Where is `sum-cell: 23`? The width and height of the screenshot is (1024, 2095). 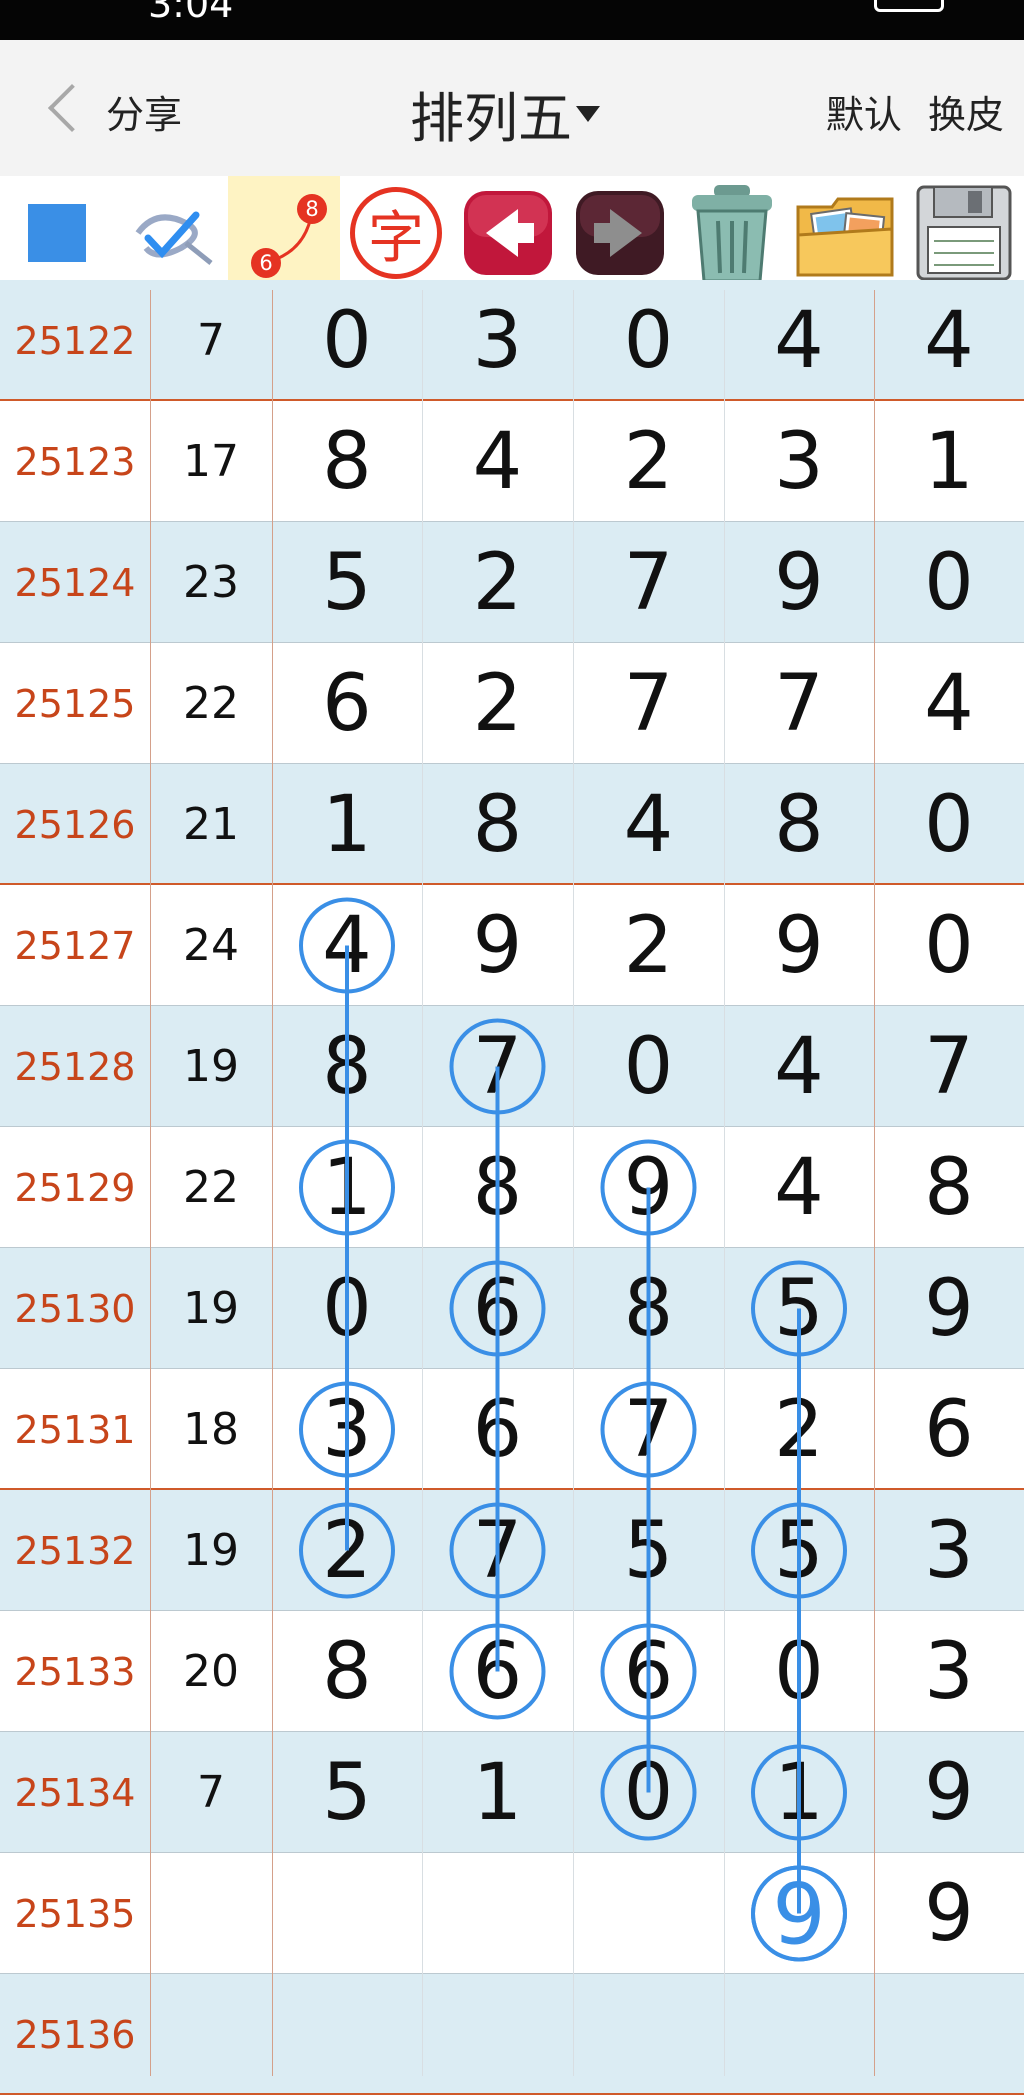
sum-cell: 23 is located at coordinates (211, 582).